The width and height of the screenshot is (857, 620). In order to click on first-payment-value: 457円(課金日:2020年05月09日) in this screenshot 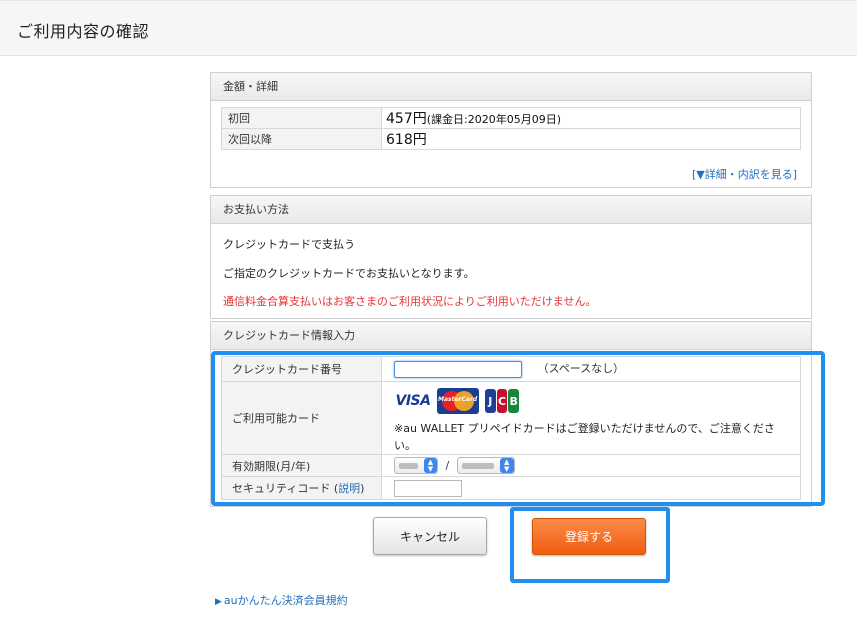, I will do `click(591, 118)`.